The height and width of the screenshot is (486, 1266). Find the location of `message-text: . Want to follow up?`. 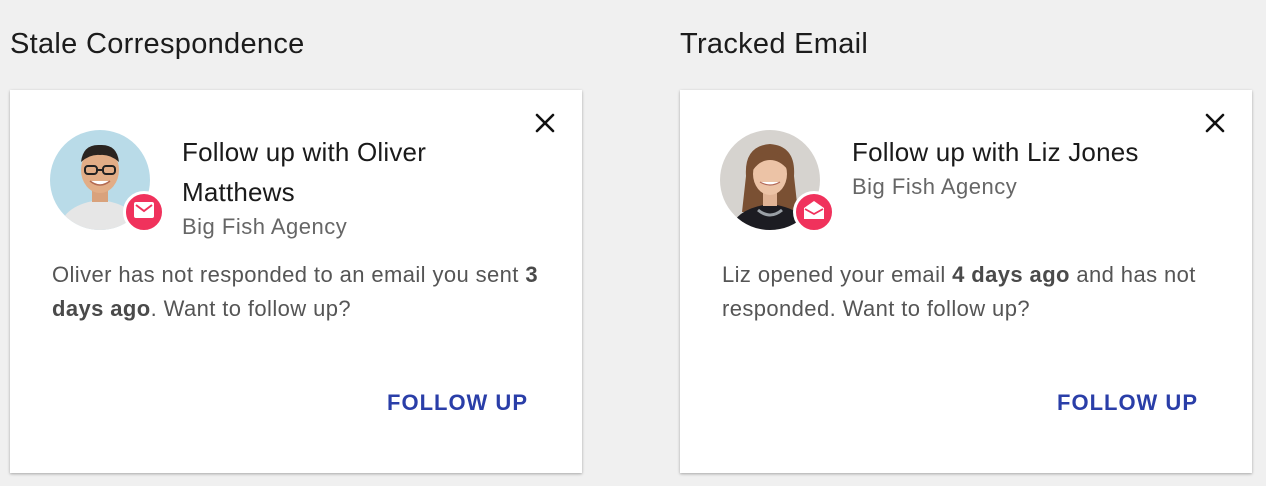

message-text: . Want to follow up? is located at coordinates (250, 308).